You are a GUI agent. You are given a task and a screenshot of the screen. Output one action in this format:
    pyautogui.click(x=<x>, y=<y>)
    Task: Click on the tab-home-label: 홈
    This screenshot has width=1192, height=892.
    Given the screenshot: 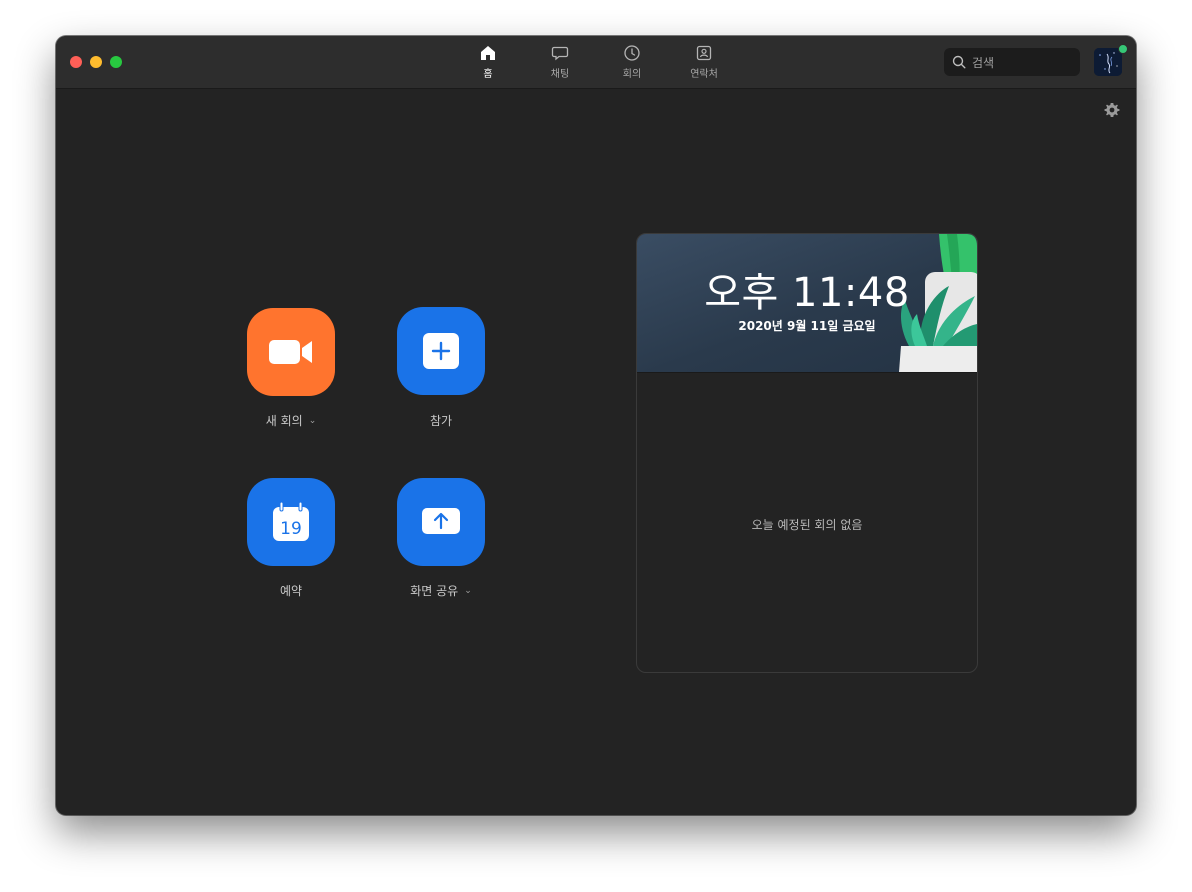 What is the action you would take?
    pyautogui.click(x=488, y=74)
    